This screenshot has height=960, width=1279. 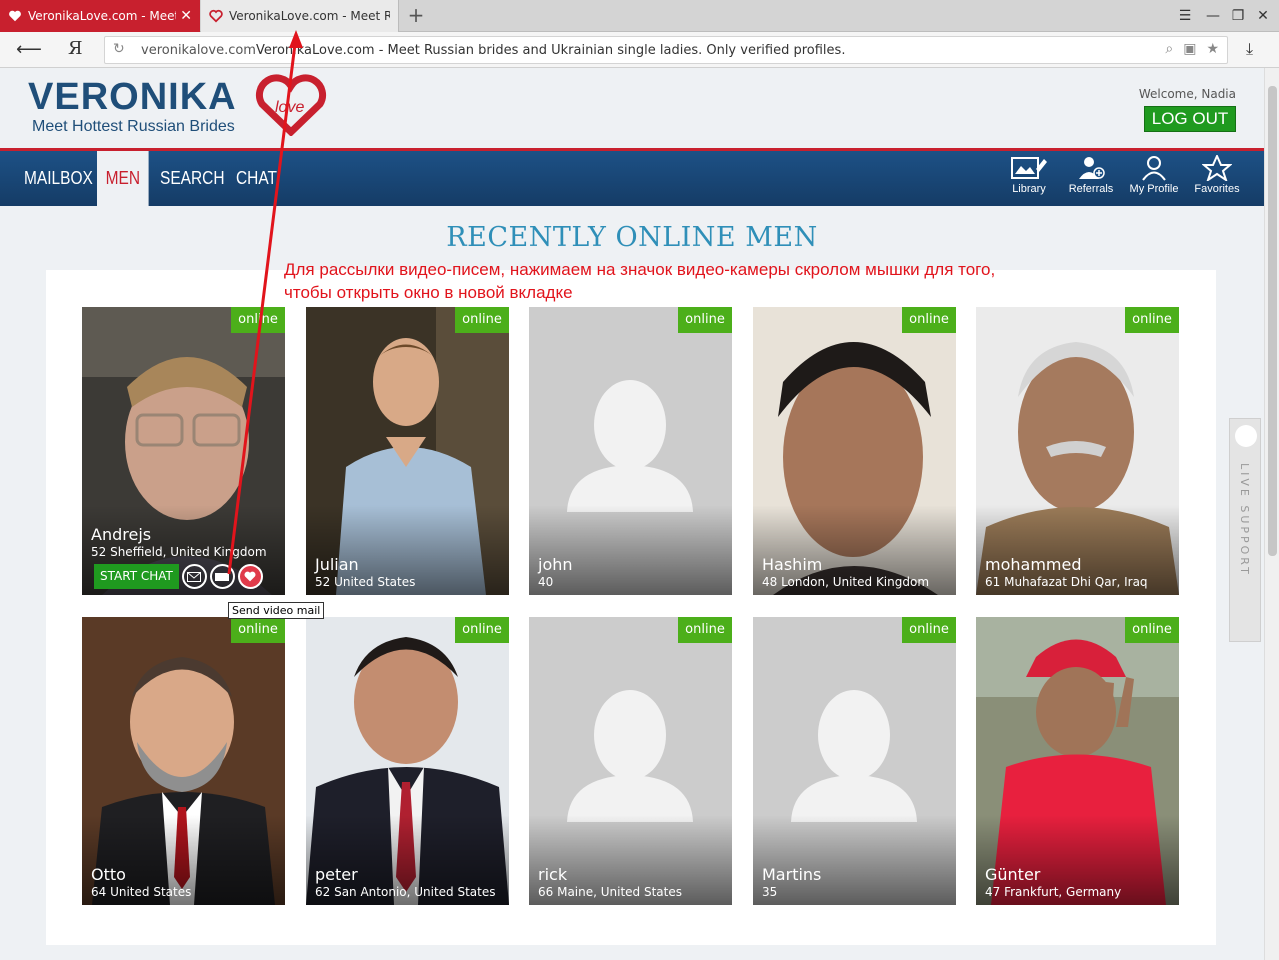 I want to click on profile-name: Martins, so click(x=855, y=875).